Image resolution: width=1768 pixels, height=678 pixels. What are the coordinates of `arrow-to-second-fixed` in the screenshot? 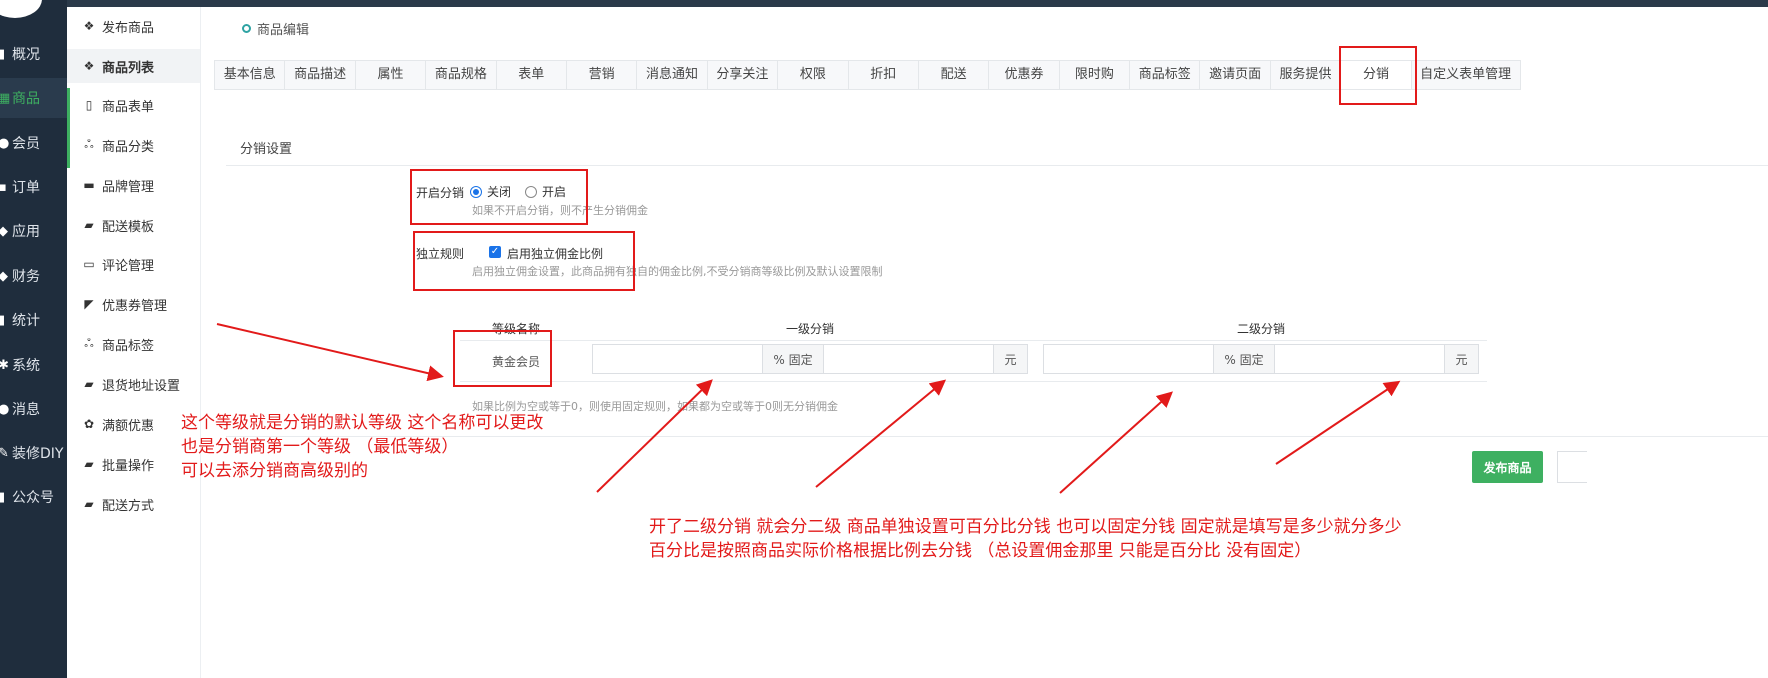 It's located at (1338, 422).